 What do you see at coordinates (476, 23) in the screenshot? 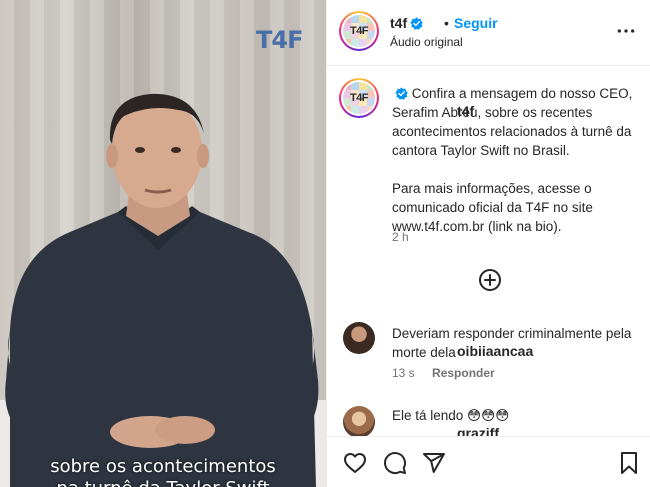
I see `follow-button: Seguir` at bounding box center [476, 23].